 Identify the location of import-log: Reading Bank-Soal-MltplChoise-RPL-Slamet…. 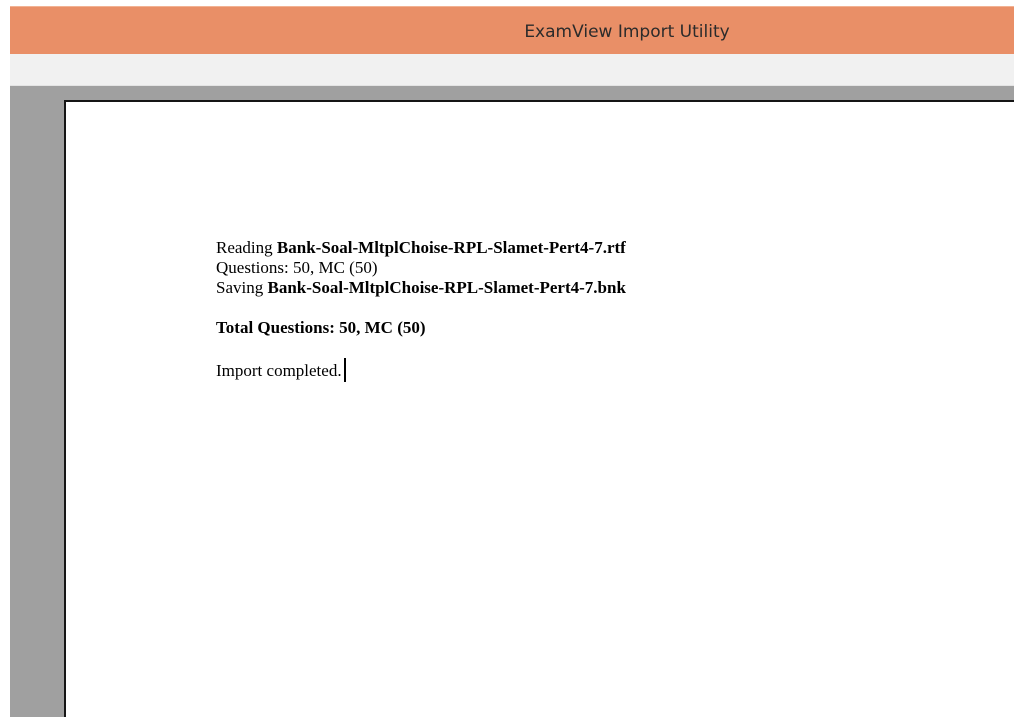
(421, 310).